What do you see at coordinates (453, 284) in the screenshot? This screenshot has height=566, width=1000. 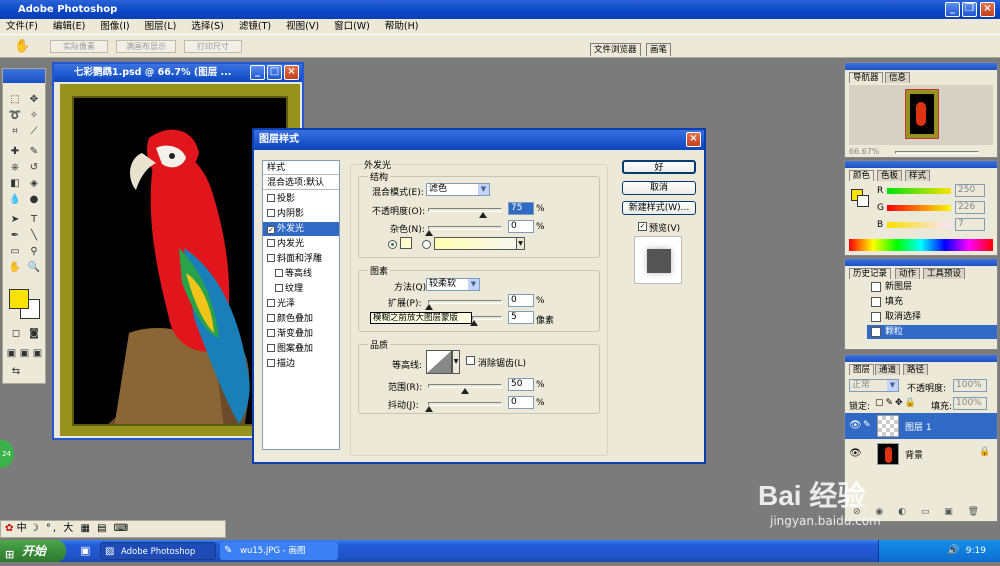 I see `method-select: 较柔软 ▼` at bounding box center [453, 284].